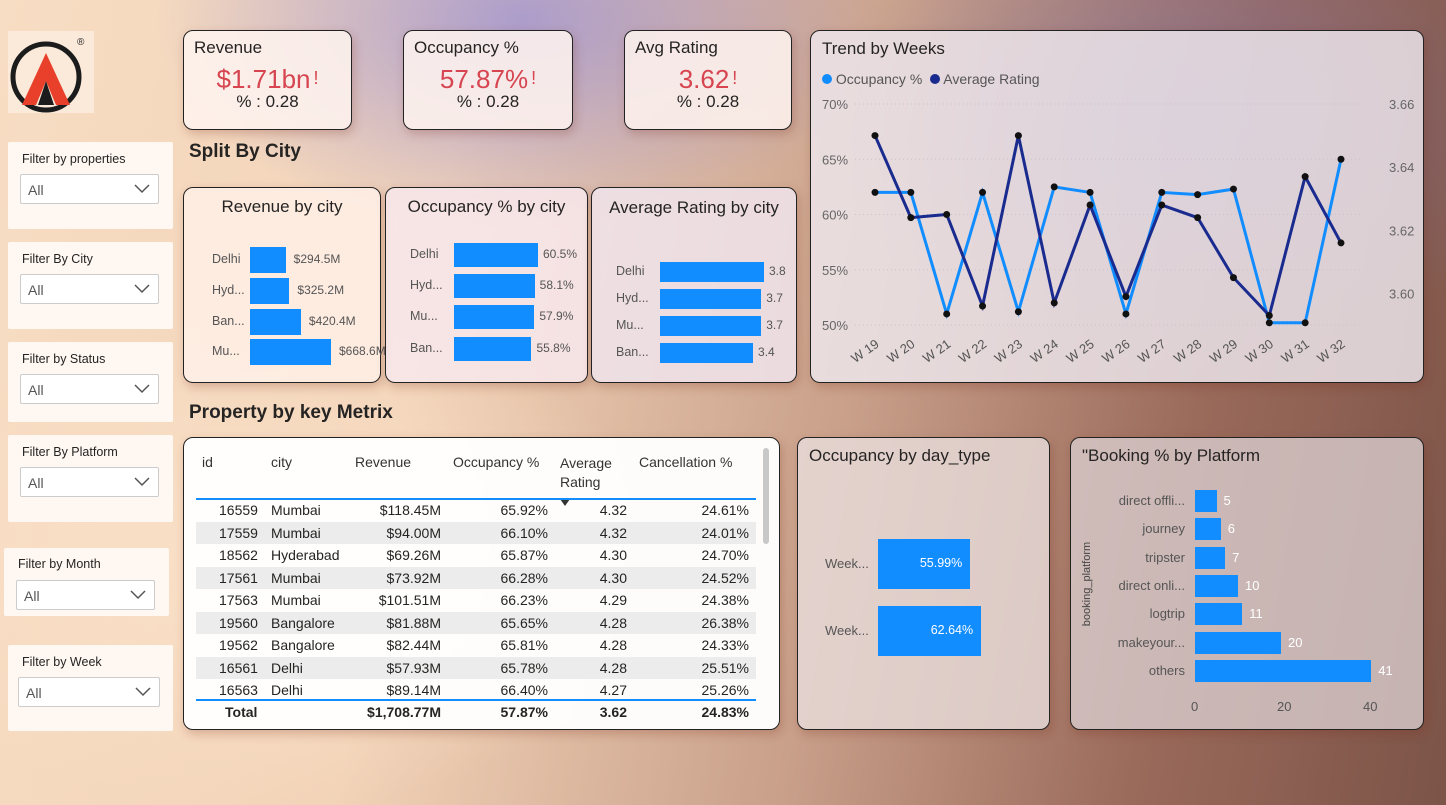 The height and width of the screenshot is (805, 1446). What do you see at coordinates (296, 510) in the screenshot?
I see `cell-city: Mumbai` at bounding box center [296, 510].